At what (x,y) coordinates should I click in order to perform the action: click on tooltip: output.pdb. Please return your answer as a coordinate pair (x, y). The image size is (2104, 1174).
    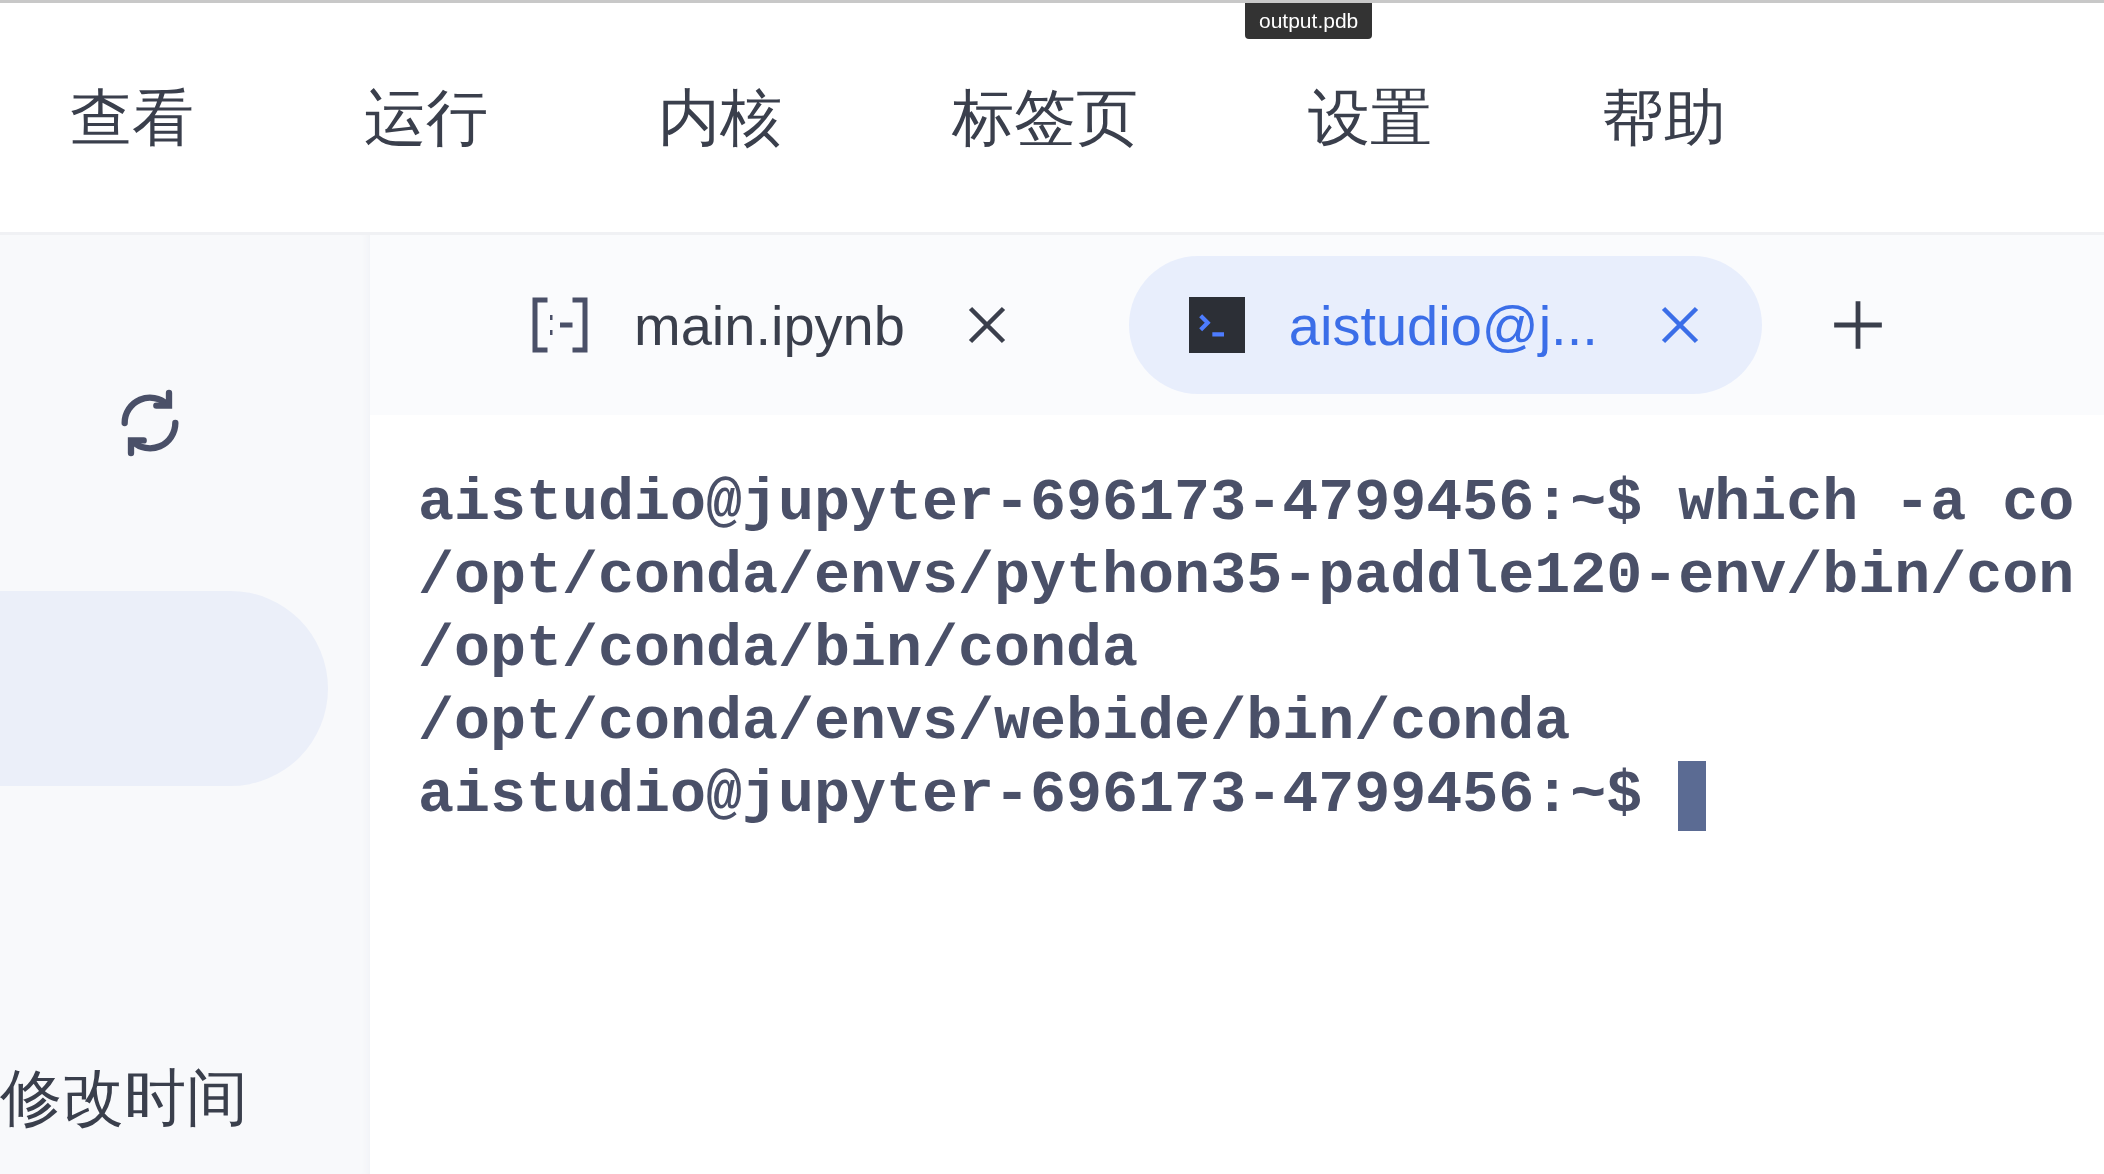
    Looking at the image, I should click on (1309, 21).